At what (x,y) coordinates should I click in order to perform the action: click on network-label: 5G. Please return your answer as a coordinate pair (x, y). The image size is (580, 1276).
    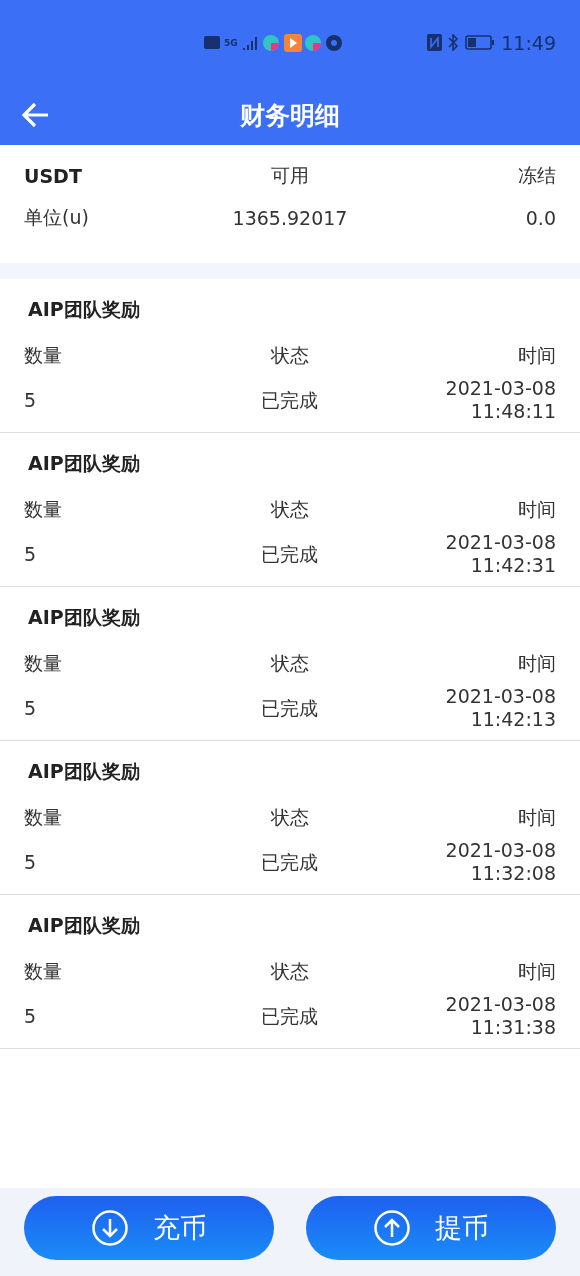
    Looking at the image, I should click on (231, 42).